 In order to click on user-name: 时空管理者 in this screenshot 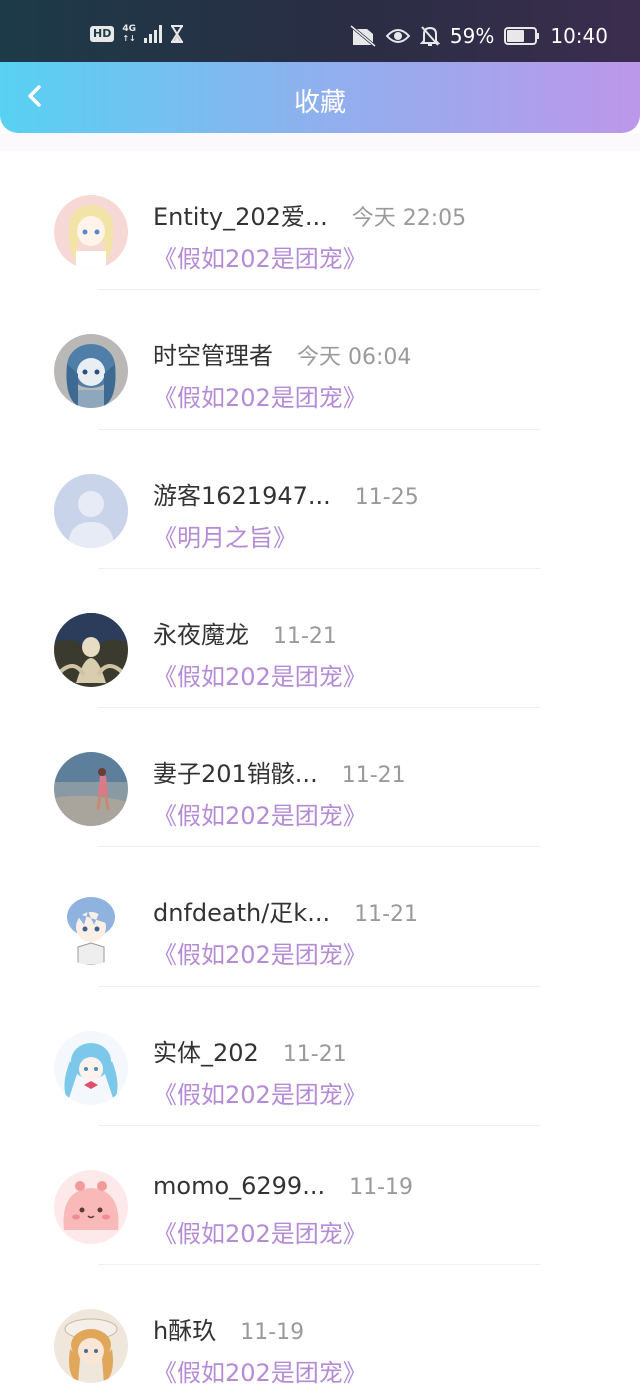, I will do `click(213, 356)`.